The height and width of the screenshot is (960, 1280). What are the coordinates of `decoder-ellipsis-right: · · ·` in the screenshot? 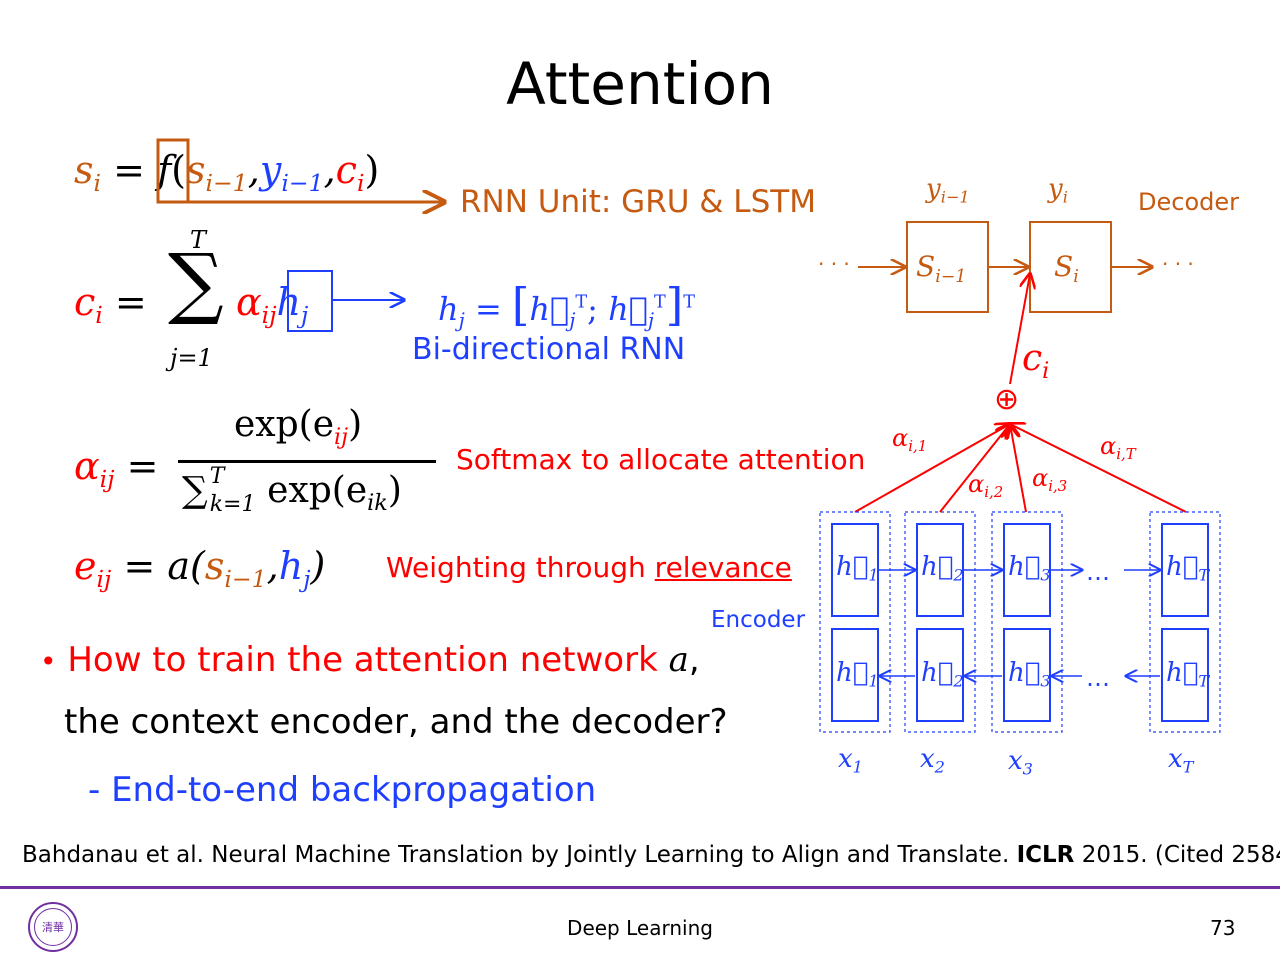 It's located at (1178, 264).